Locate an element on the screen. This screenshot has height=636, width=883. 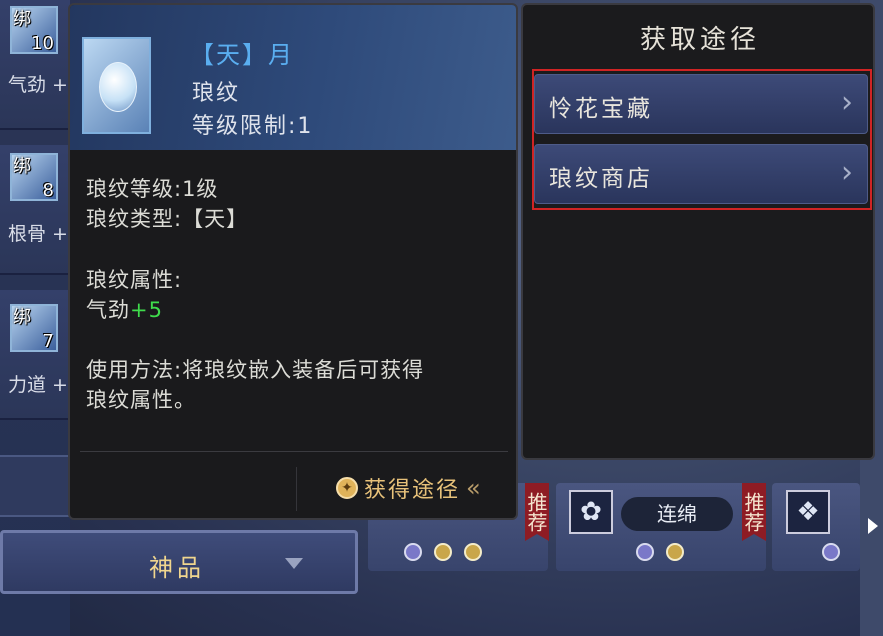
route-label: 琅纹商店 is located at coordinates (601, 179).